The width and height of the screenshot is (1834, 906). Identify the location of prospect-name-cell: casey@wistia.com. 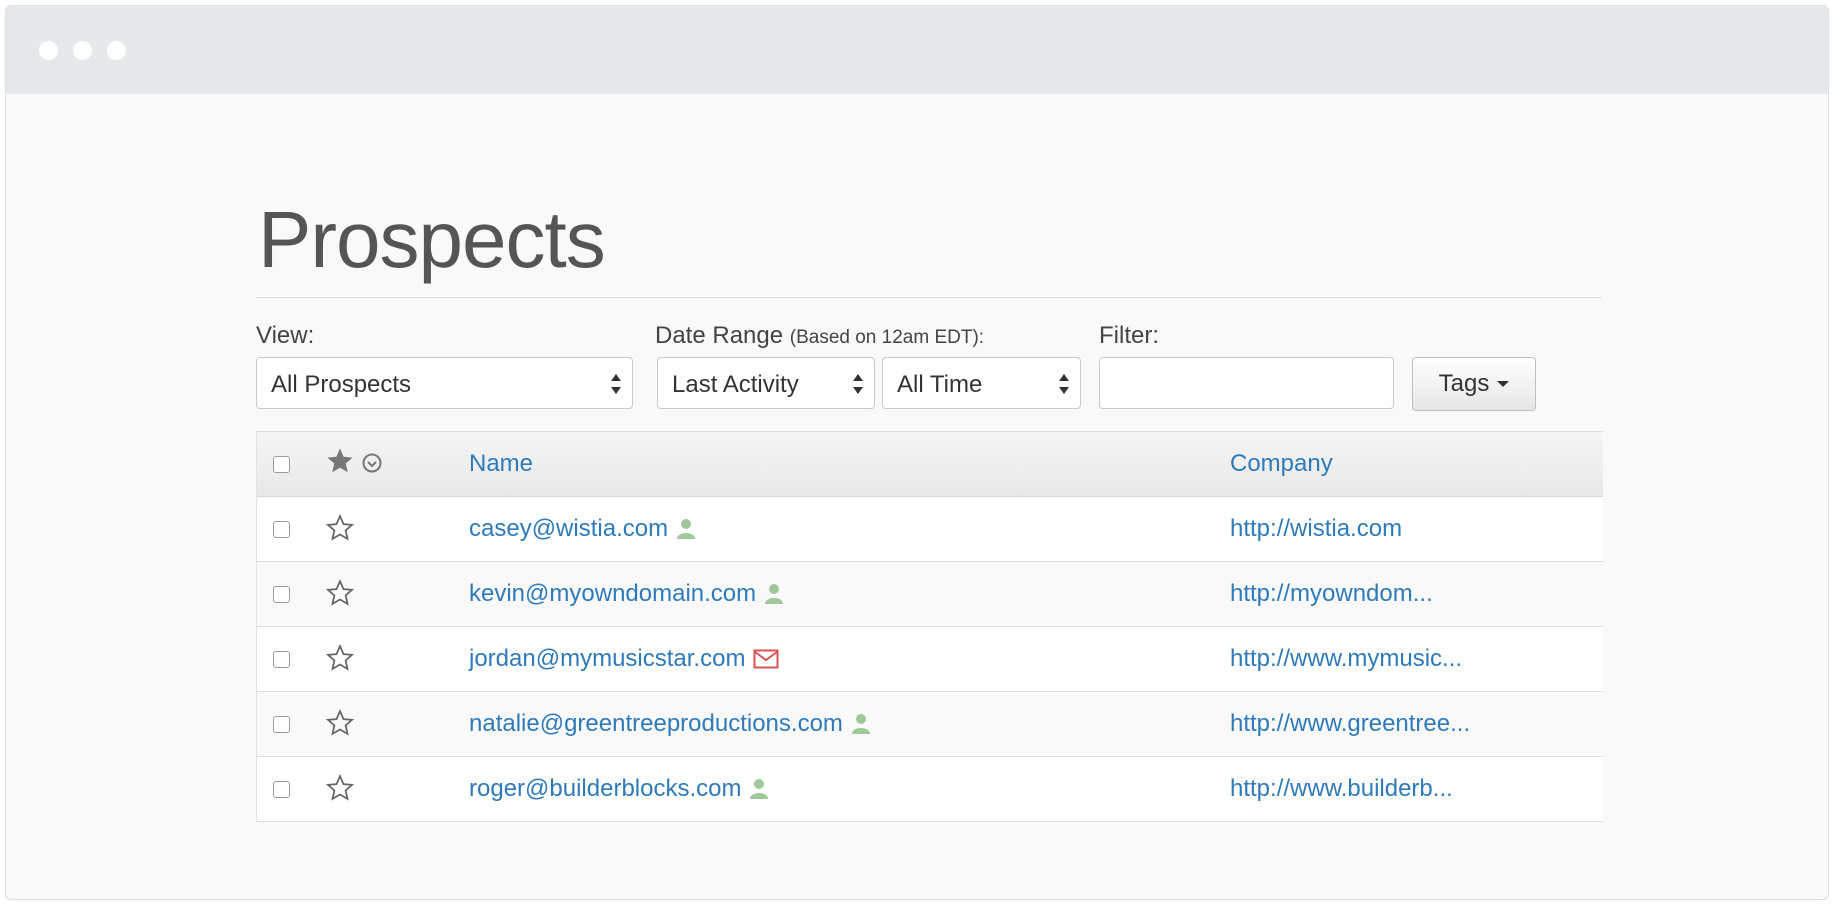
(582, 529).